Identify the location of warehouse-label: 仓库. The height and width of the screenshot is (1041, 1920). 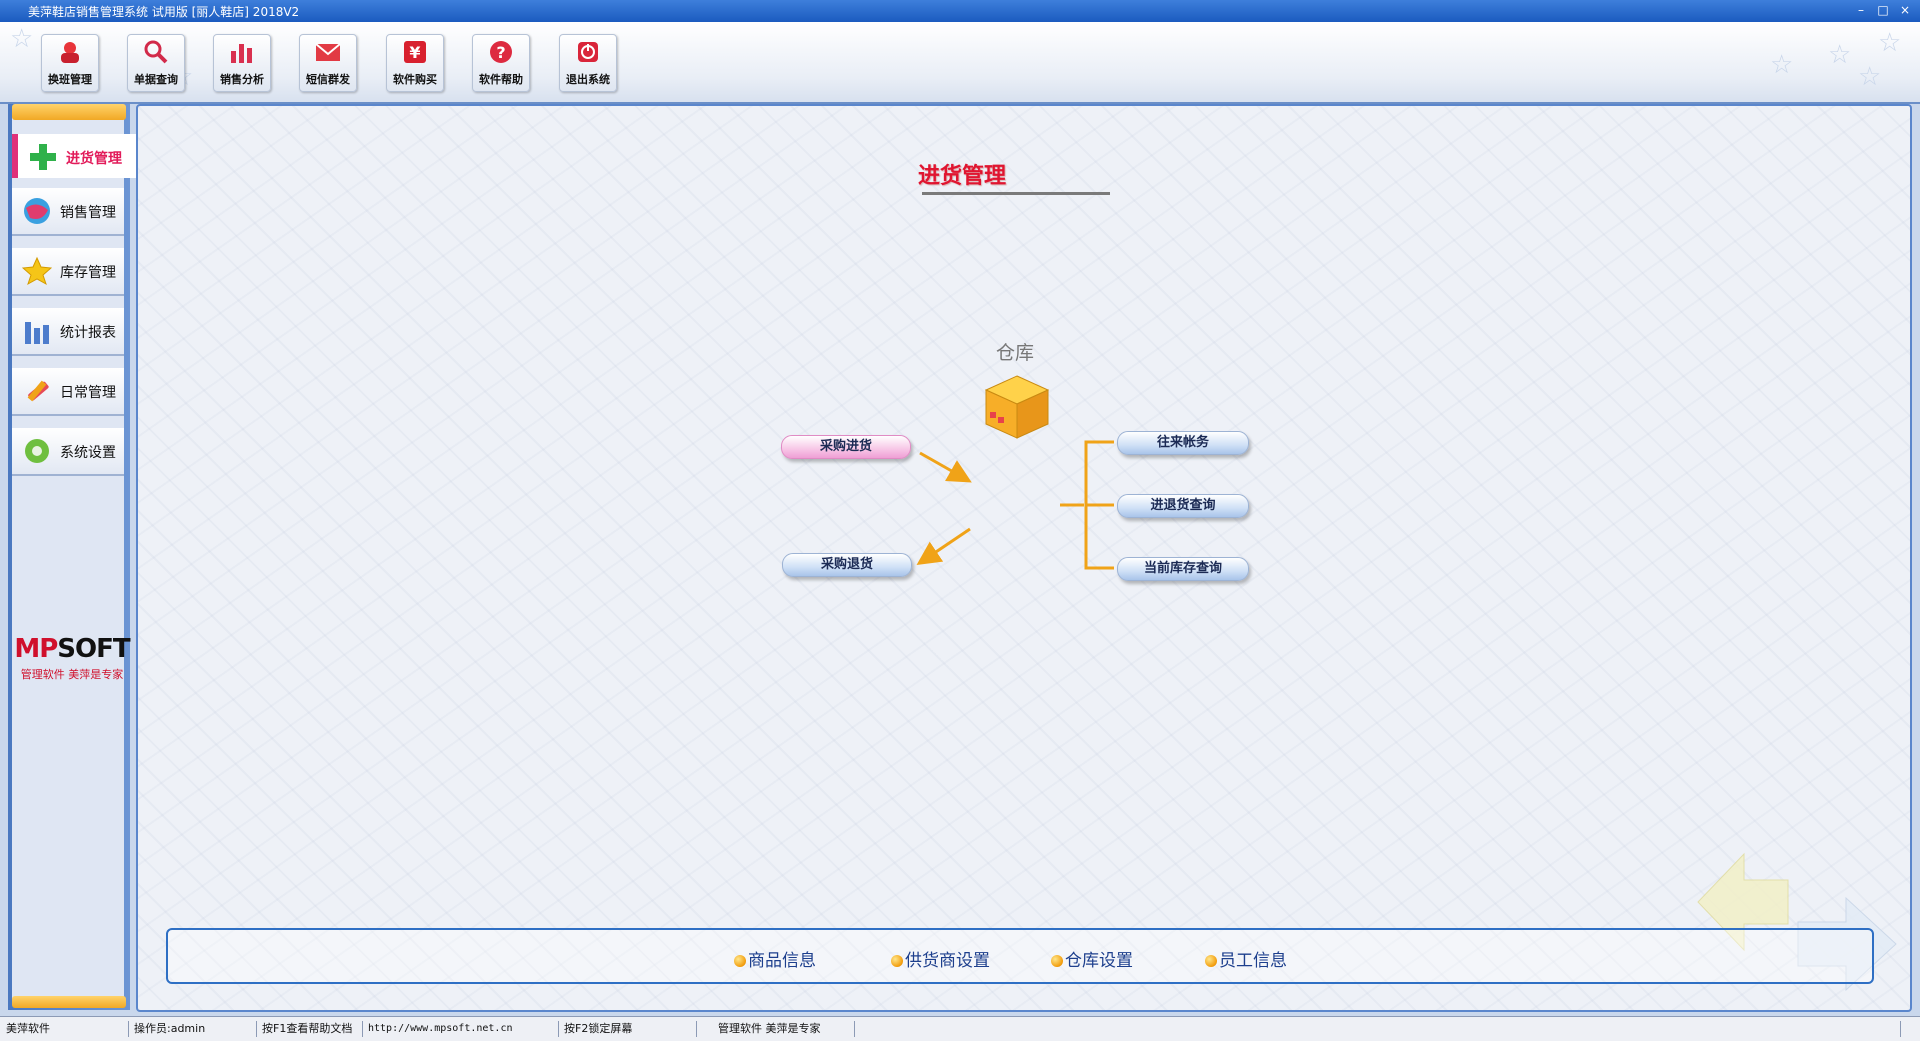
(1015, 353).